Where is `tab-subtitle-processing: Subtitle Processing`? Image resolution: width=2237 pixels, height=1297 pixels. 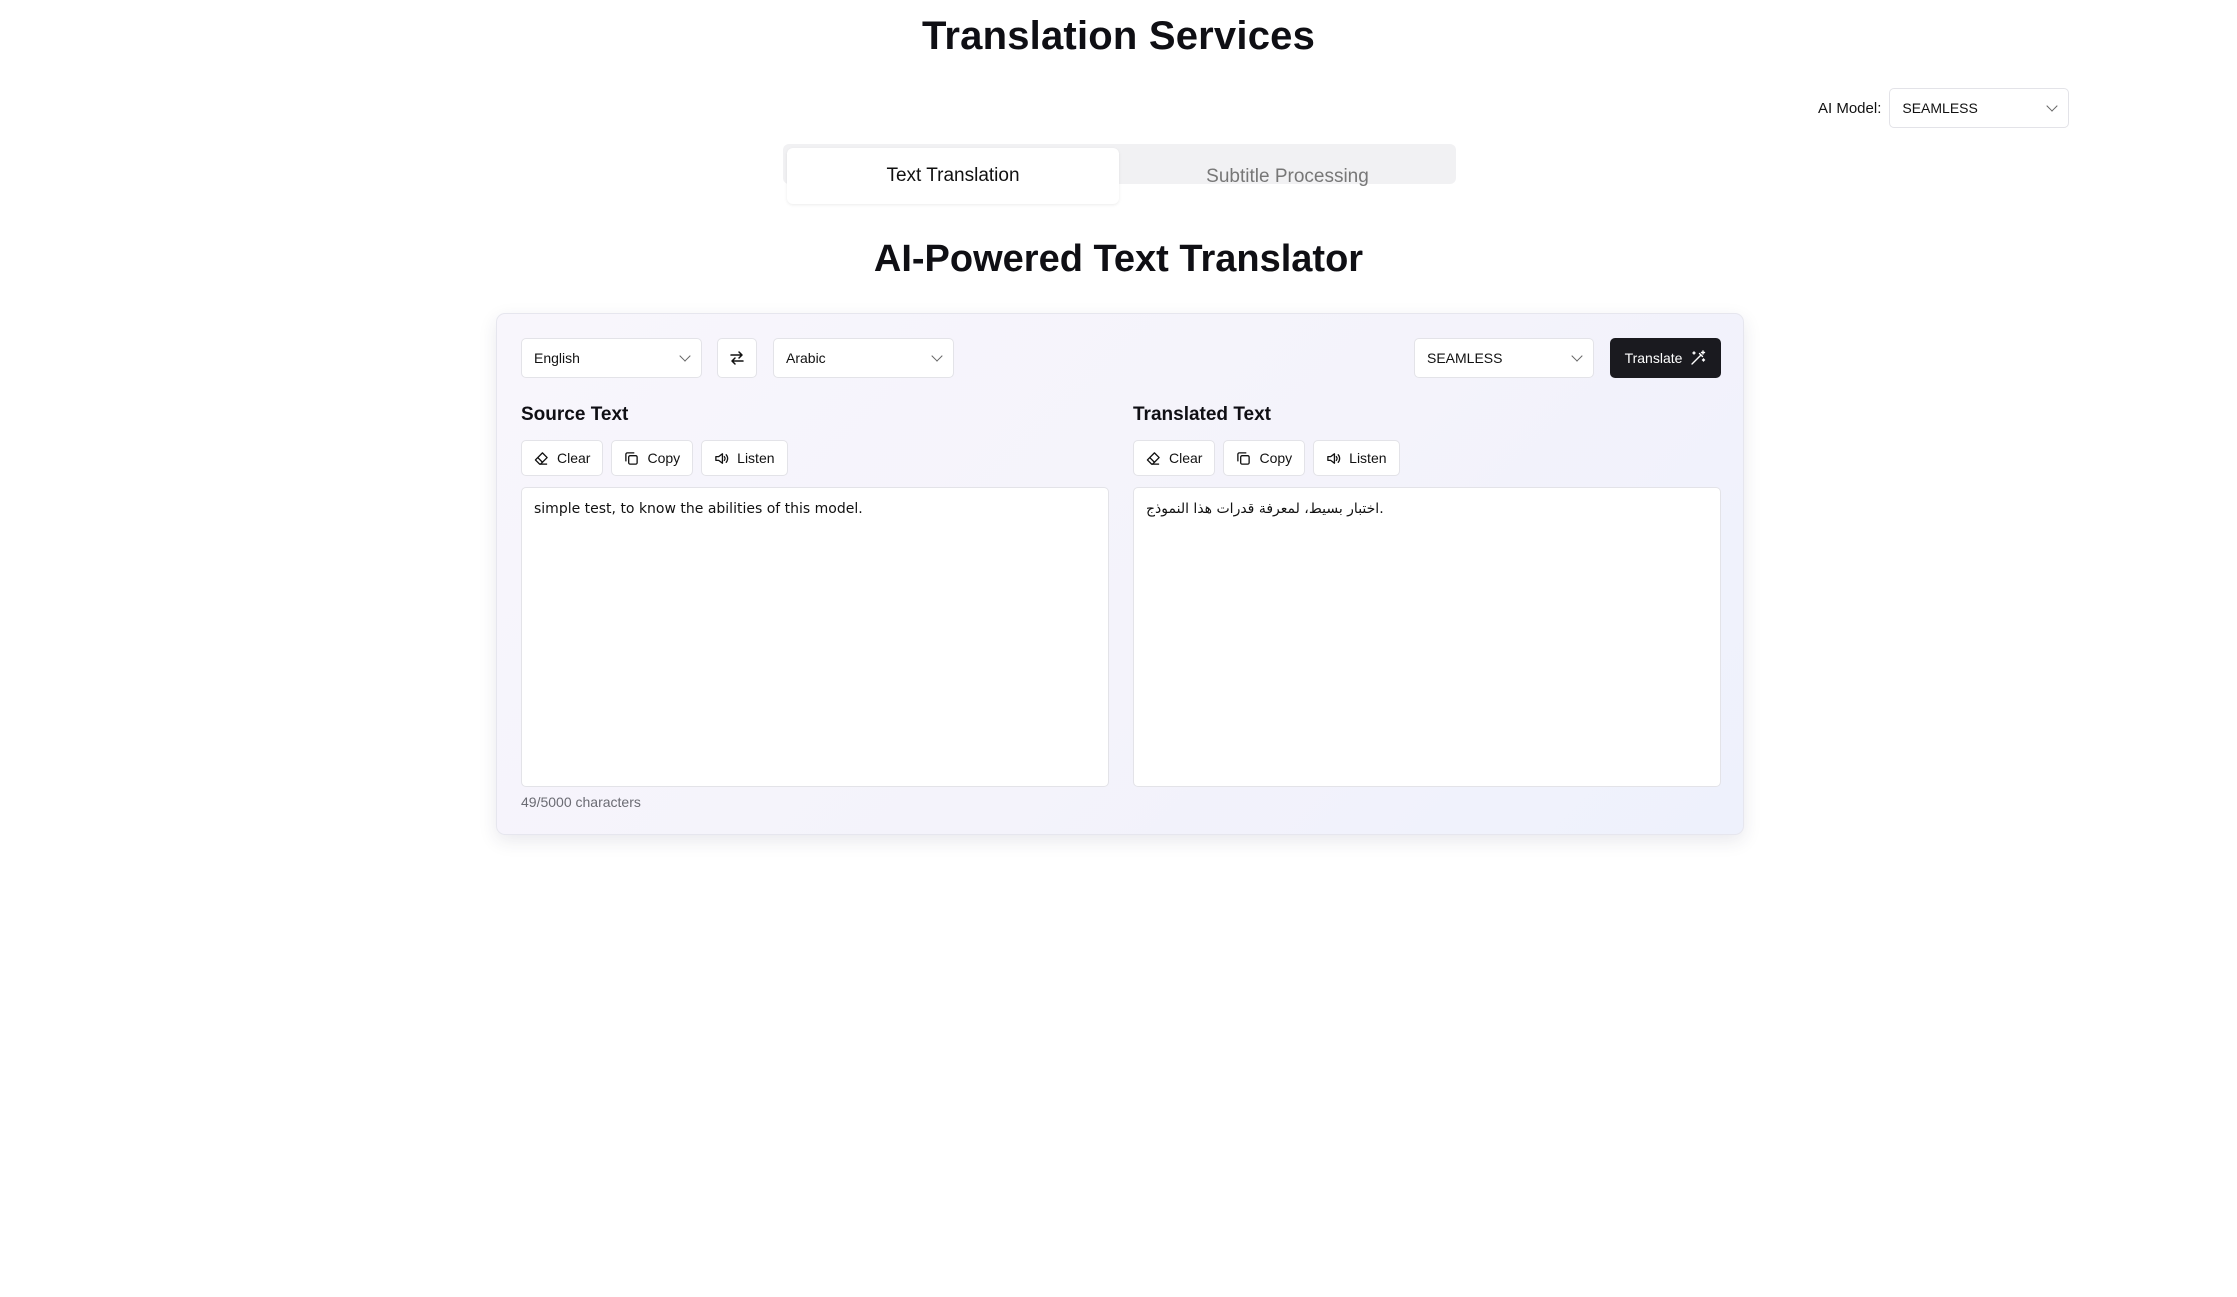
tab-subtitle-processing: Subtitle Processing is located at coordinates (1287, 177).